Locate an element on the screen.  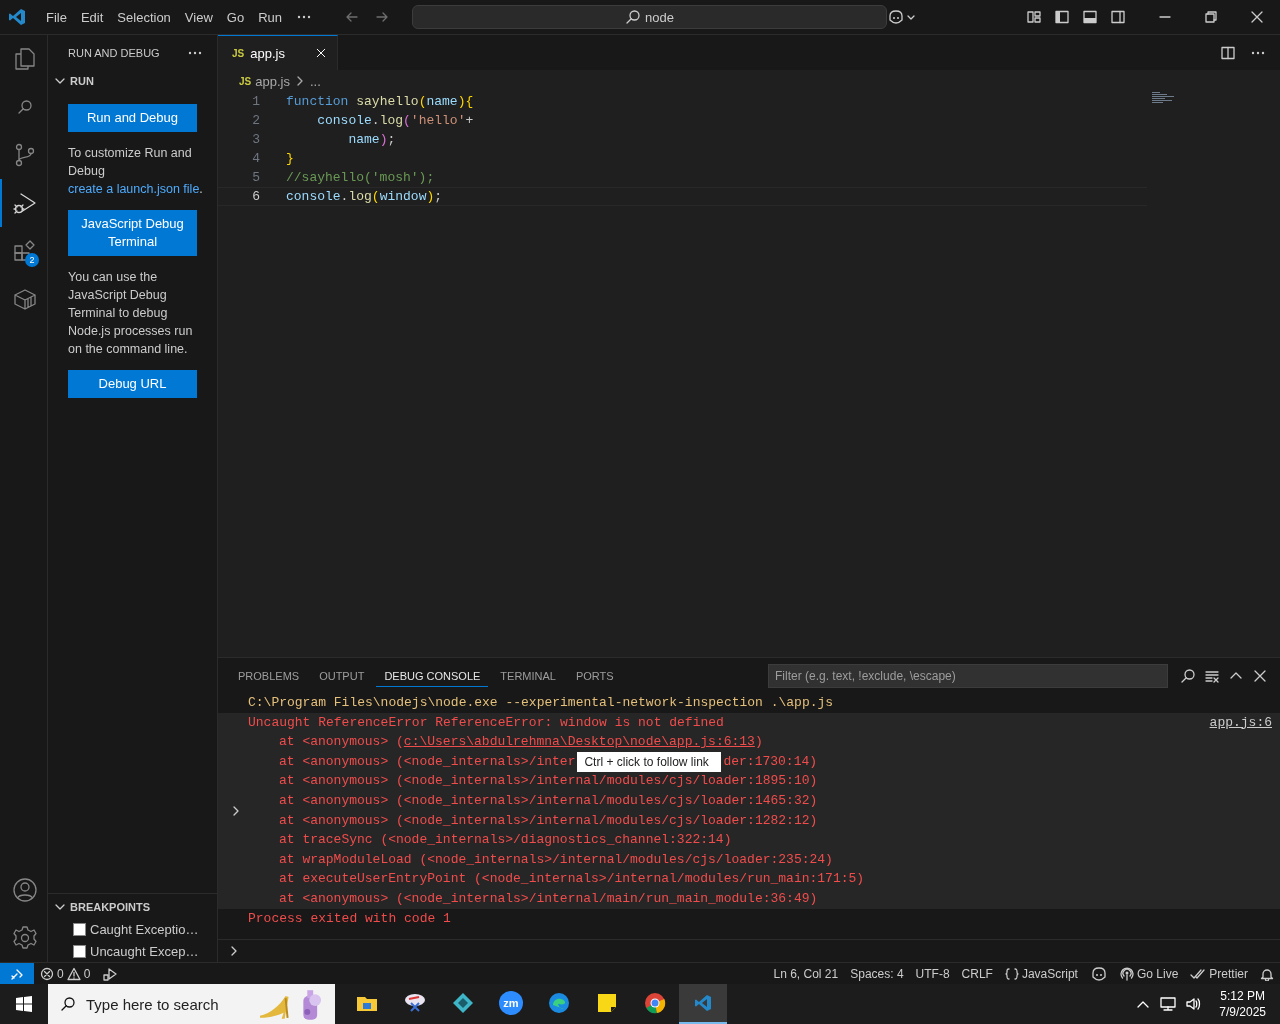
stack-line: at <anonymous> (<node_internals>/internal/modules/cjs/loader:1895:10) is located at coordinates (548, 781).